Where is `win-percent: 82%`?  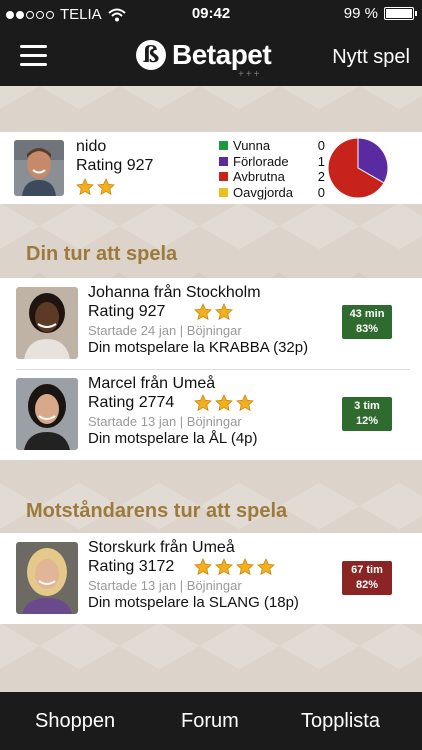
win-percent: 82% is located at coordinates (367, 585).